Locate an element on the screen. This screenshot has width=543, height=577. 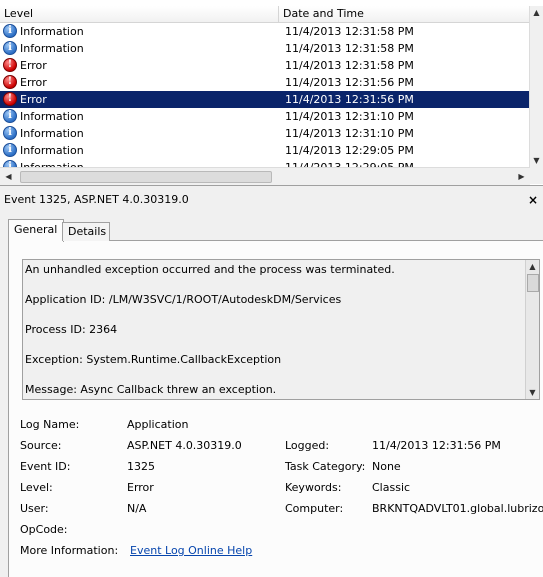
keywords-label: Keywords: is located at coordinates (313, 487).